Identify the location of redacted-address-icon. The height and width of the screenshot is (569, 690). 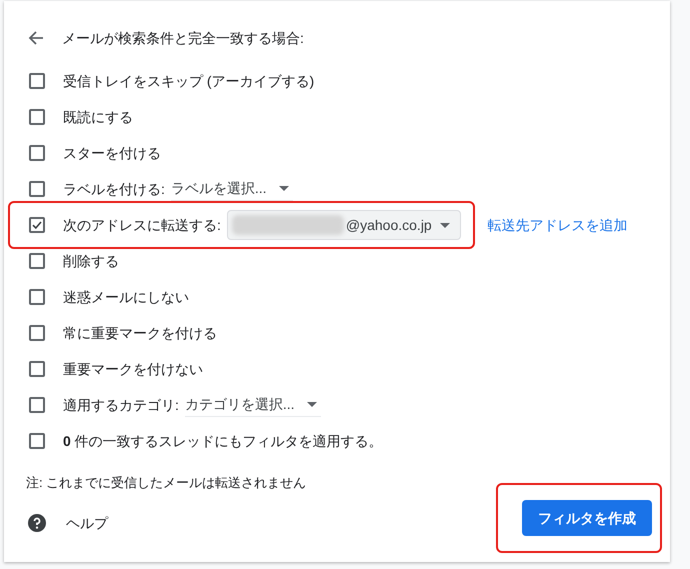
(288, 225).